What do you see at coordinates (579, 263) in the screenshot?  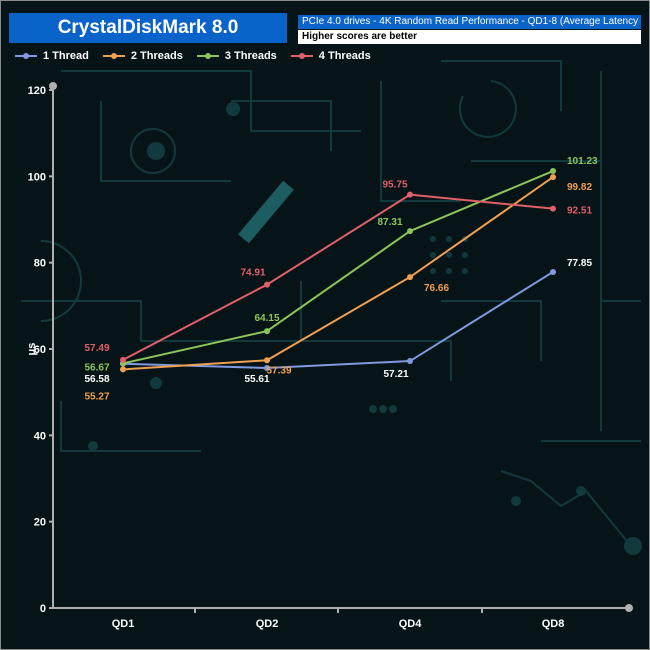 I see `data-label: 77.85` at bounding box center [579, 263].